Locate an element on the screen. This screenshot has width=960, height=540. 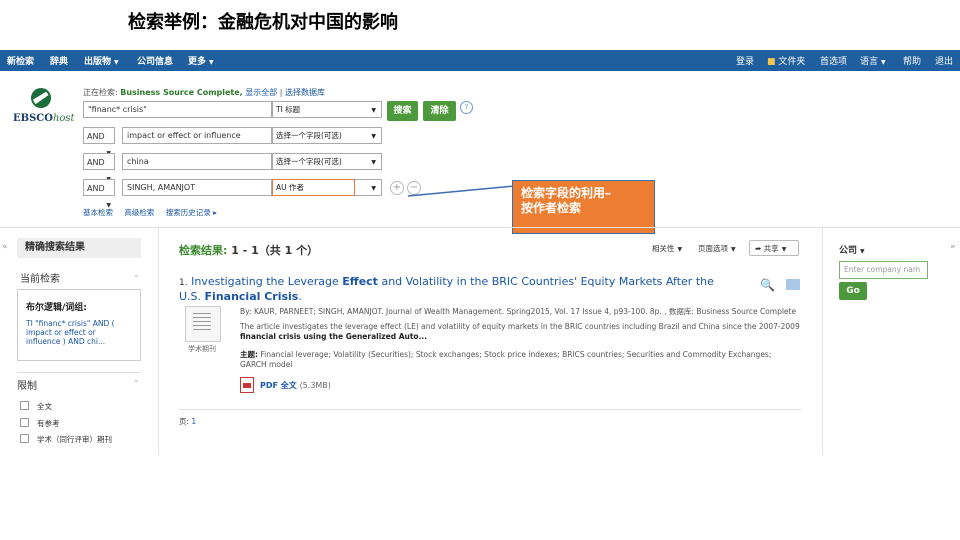
nav-company-info: 公司信息 is located at coordinates (155, 60).